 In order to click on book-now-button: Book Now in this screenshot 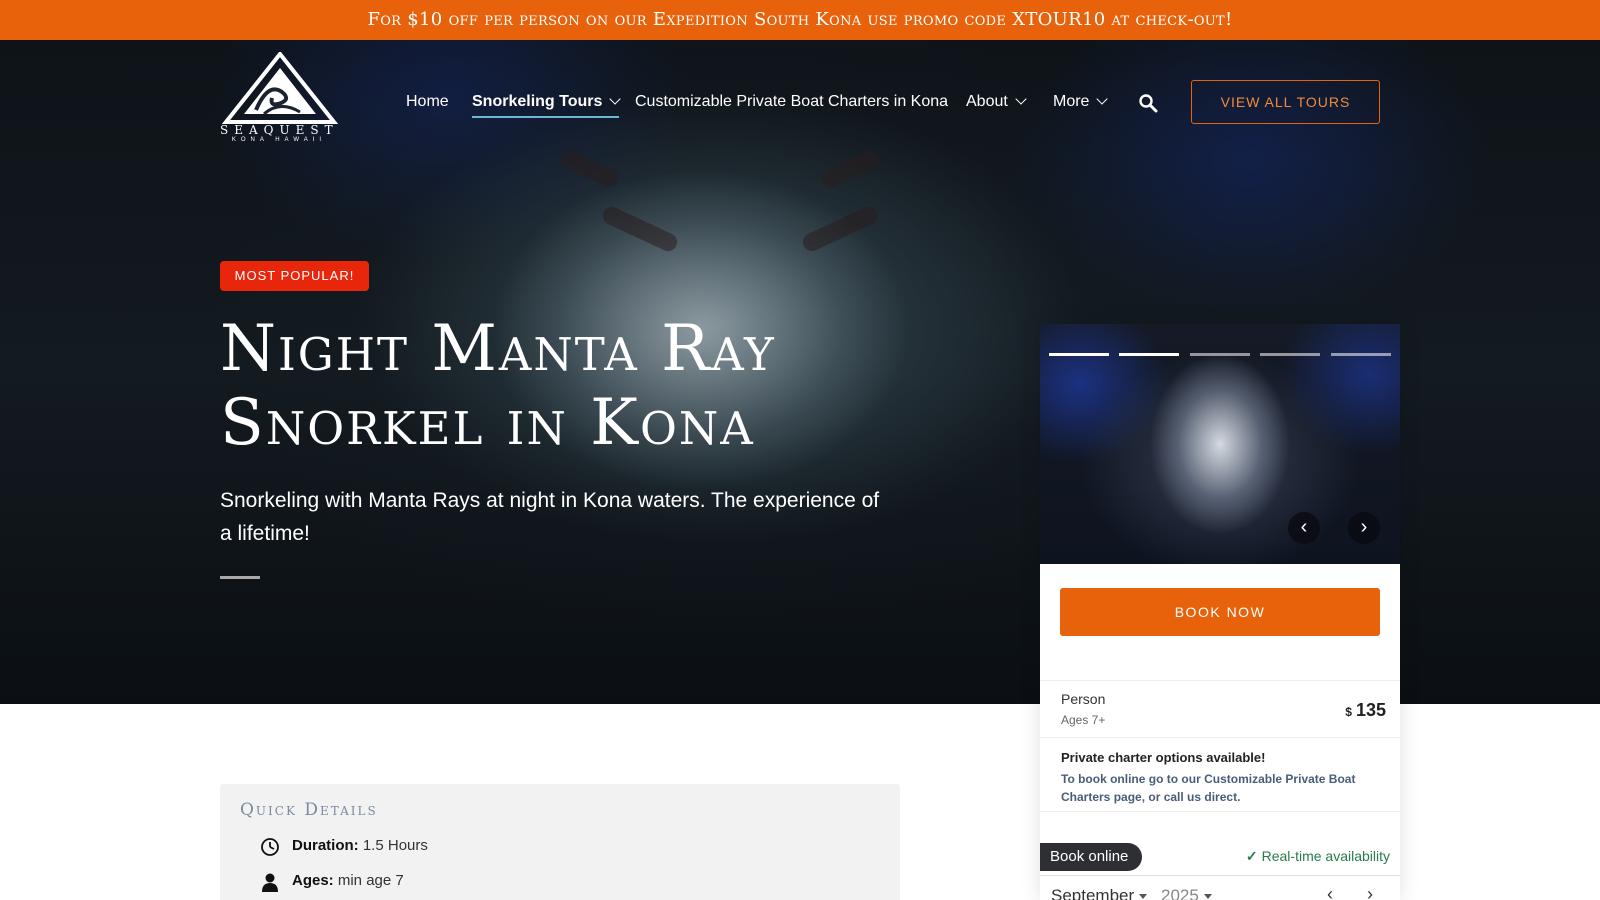, I will do `click(1220, 612)`.